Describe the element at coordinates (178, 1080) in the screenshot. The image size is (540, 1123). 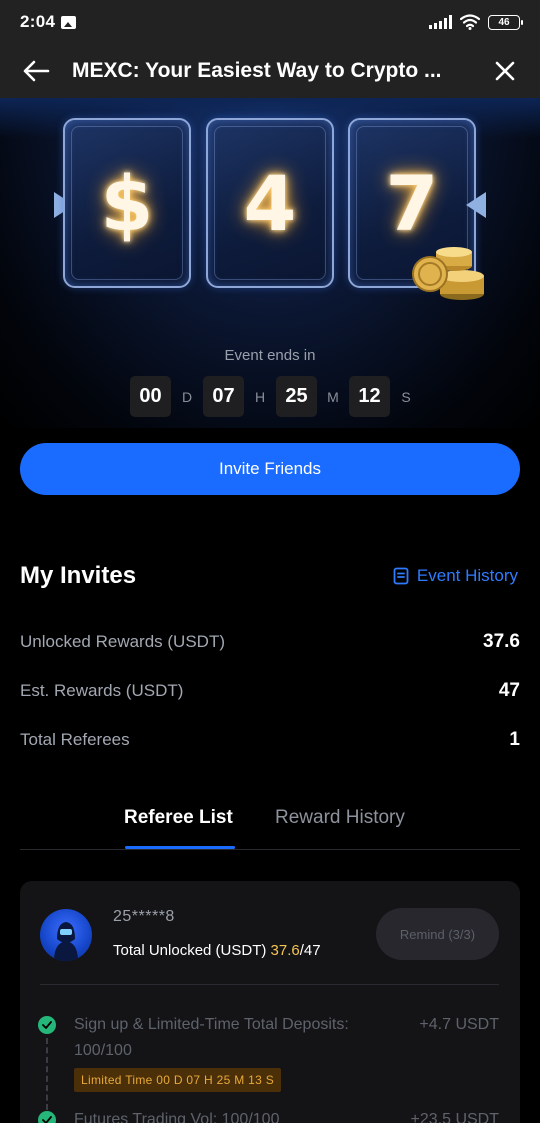
I see `limited-time-badge: Limited Time 00 D 07 H 25 M 13 S` at that location.